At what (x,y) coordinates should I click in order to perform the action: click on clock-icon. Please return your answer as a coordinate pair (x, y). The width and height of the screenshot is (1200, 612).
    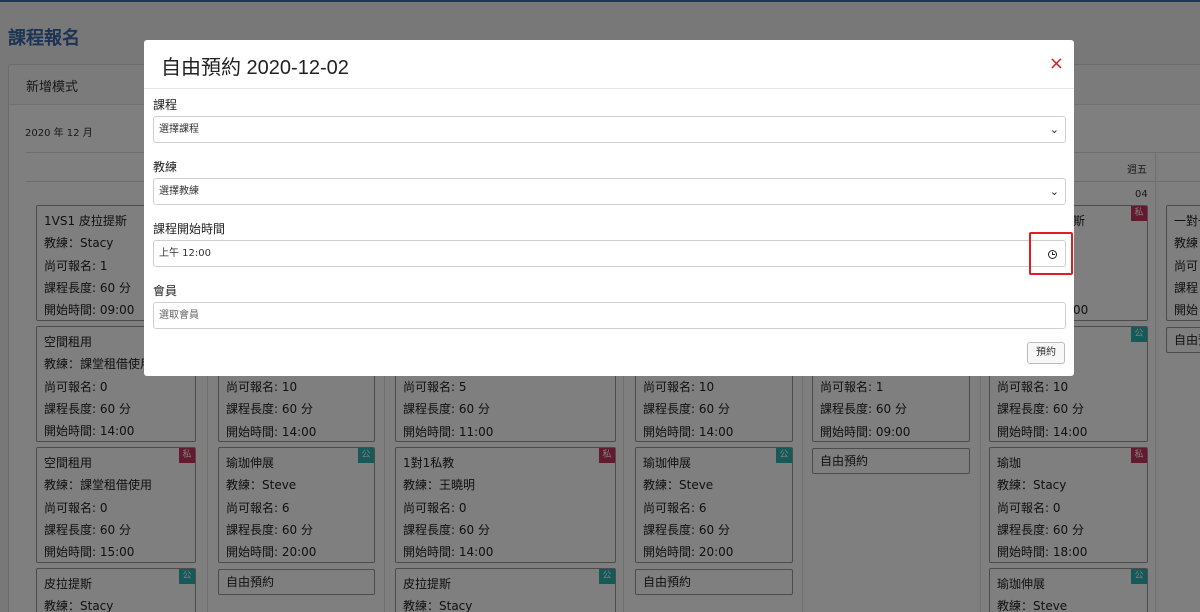
    Looking at the image, I should click on (1052, 254).